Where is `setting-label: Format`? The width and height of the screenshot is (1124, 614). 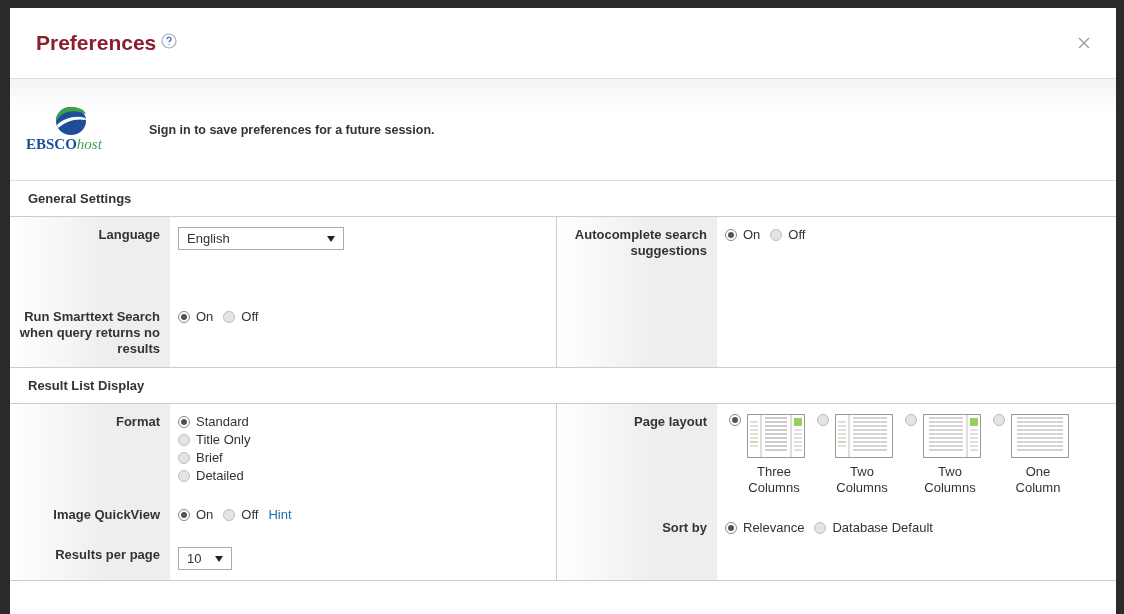
setting-label: Format is located at coordinates (137, 422).